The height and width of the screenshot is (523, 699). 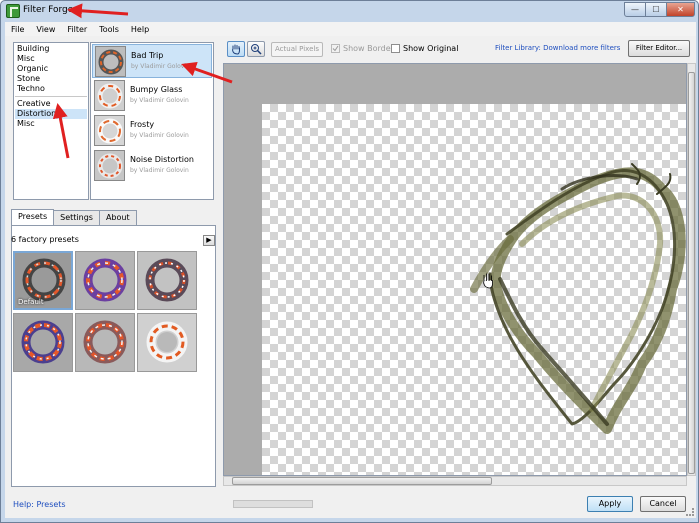 I want to click on filter-item-frosty: Frosty by Vladimir Golovin, so click(x=152, y=131).